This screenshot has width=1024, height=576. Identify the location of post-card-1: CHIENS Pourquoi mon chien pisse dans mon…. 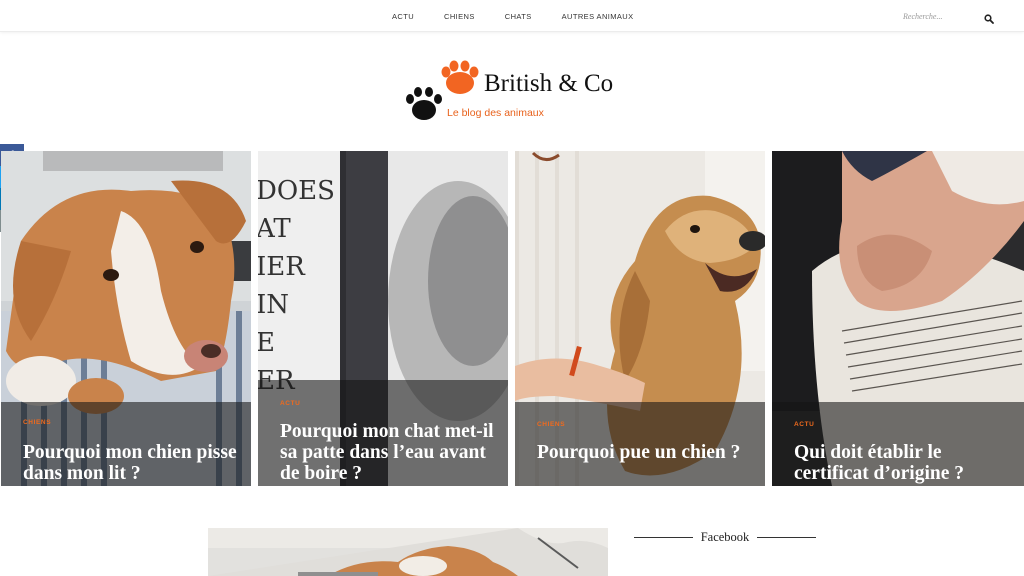
(126, 318).